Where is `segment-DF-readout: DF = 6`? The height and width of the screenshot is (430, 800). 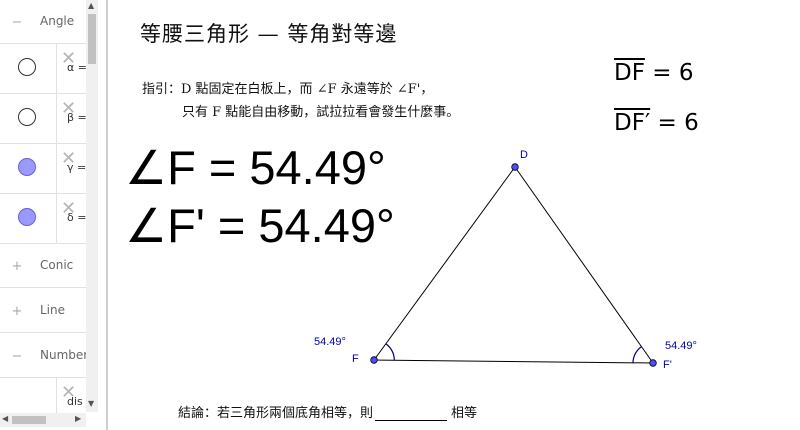
segment-DF-readout: DF = 6 is located at coordinates (654, 73).